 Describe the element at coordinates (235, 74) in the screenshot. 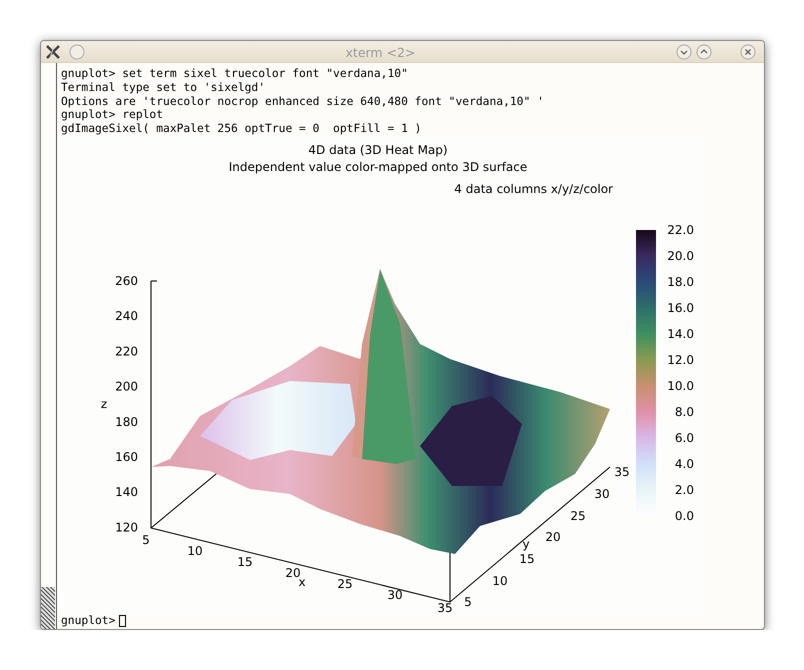

I see `terminal-line: gnuplot> set term sixel truecolor font "verdana,10"` at that location.